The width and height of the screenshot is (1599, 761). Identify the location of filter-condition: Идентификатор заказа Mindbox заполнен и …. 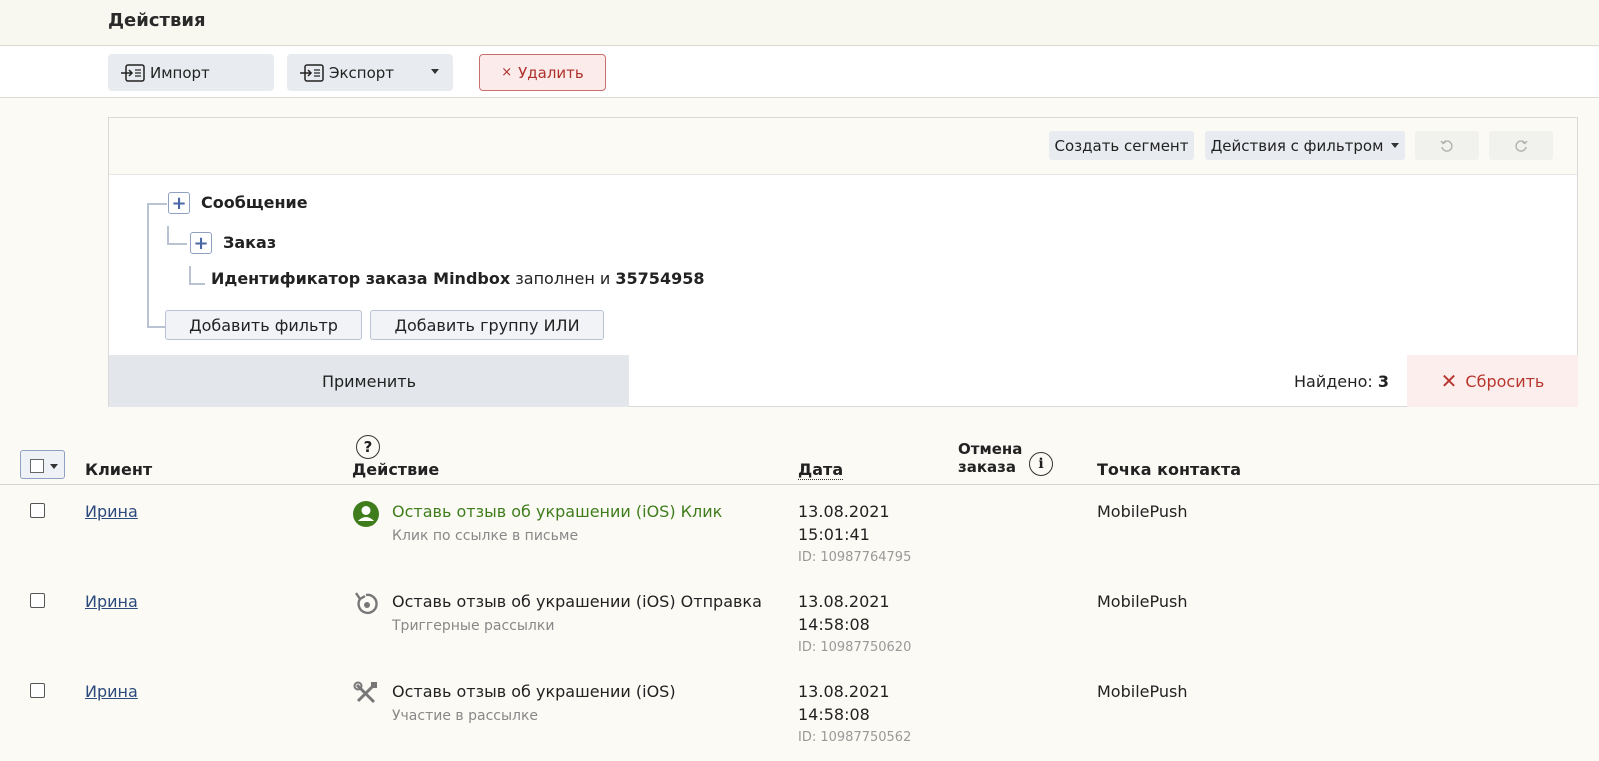
(457, 278).